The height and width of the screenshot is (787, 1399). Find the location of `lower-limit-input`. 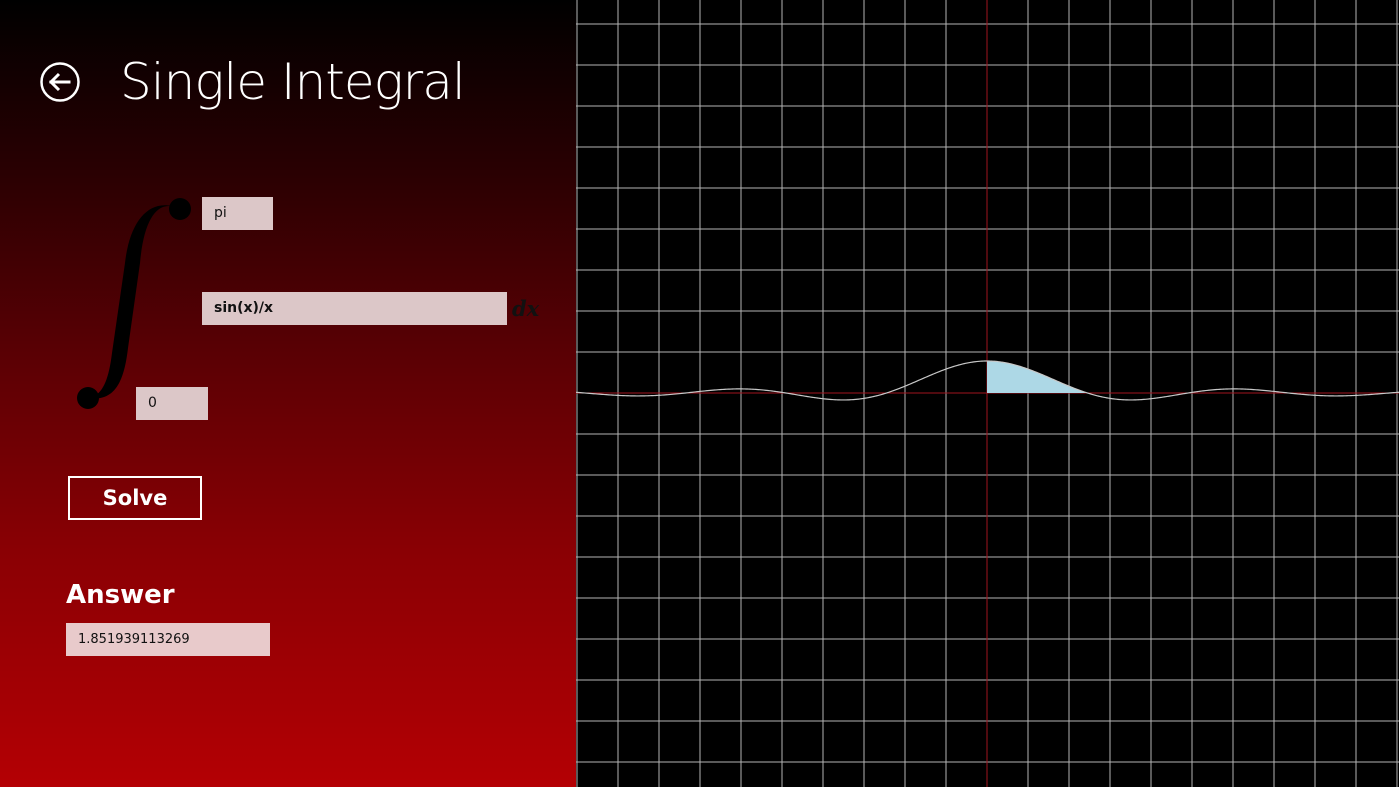

lower-limit-input is located at coordinates (172, 403).